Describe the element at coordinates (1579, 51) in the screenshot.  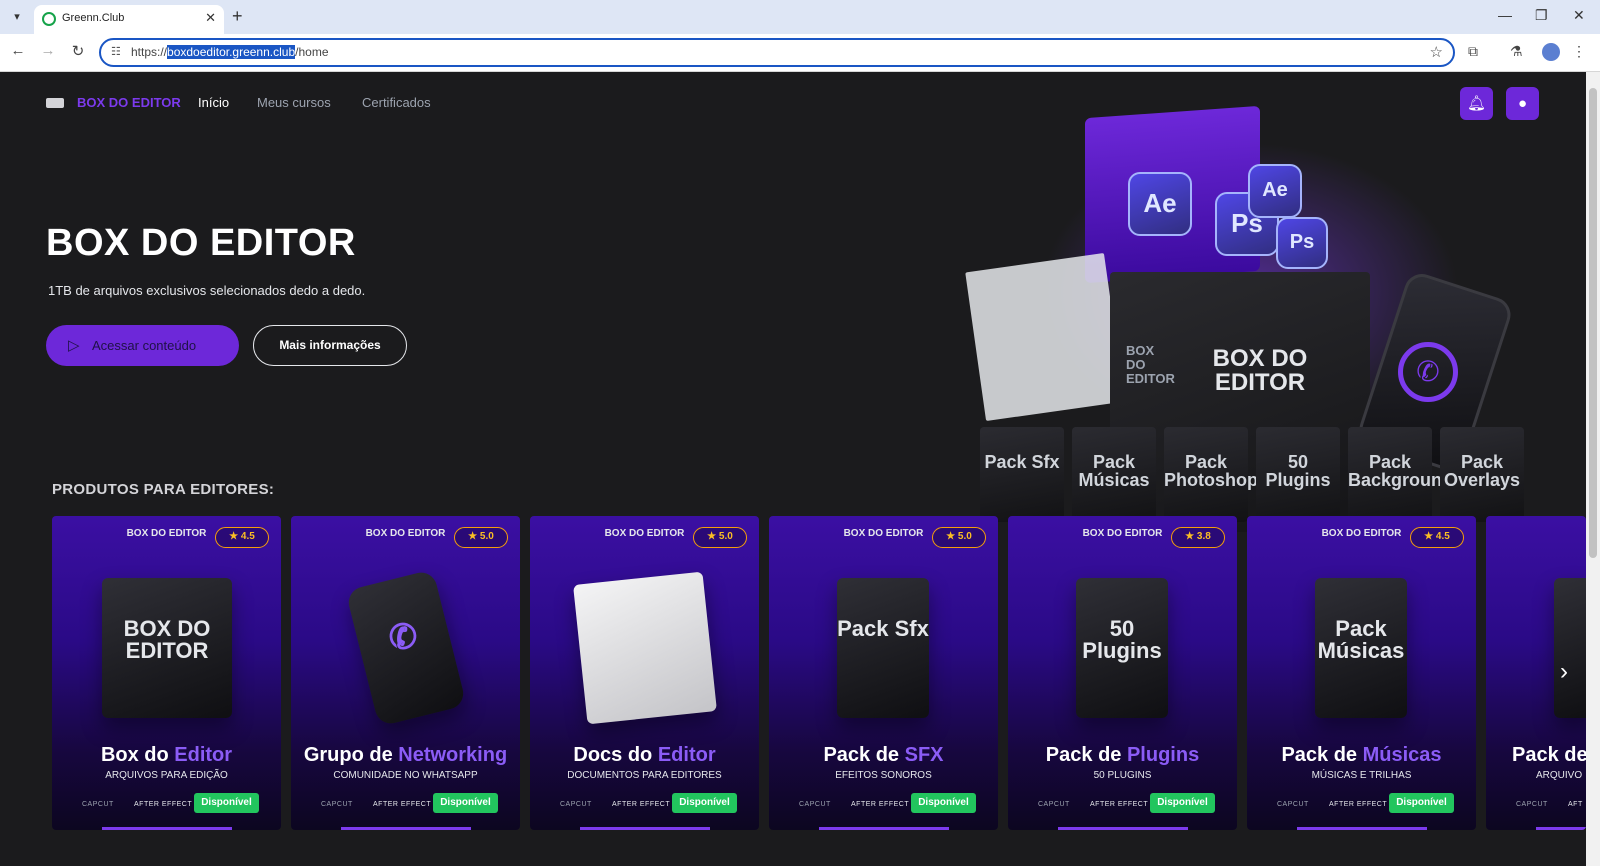
I see `menu-kebab-icon: ⋮` at that location.